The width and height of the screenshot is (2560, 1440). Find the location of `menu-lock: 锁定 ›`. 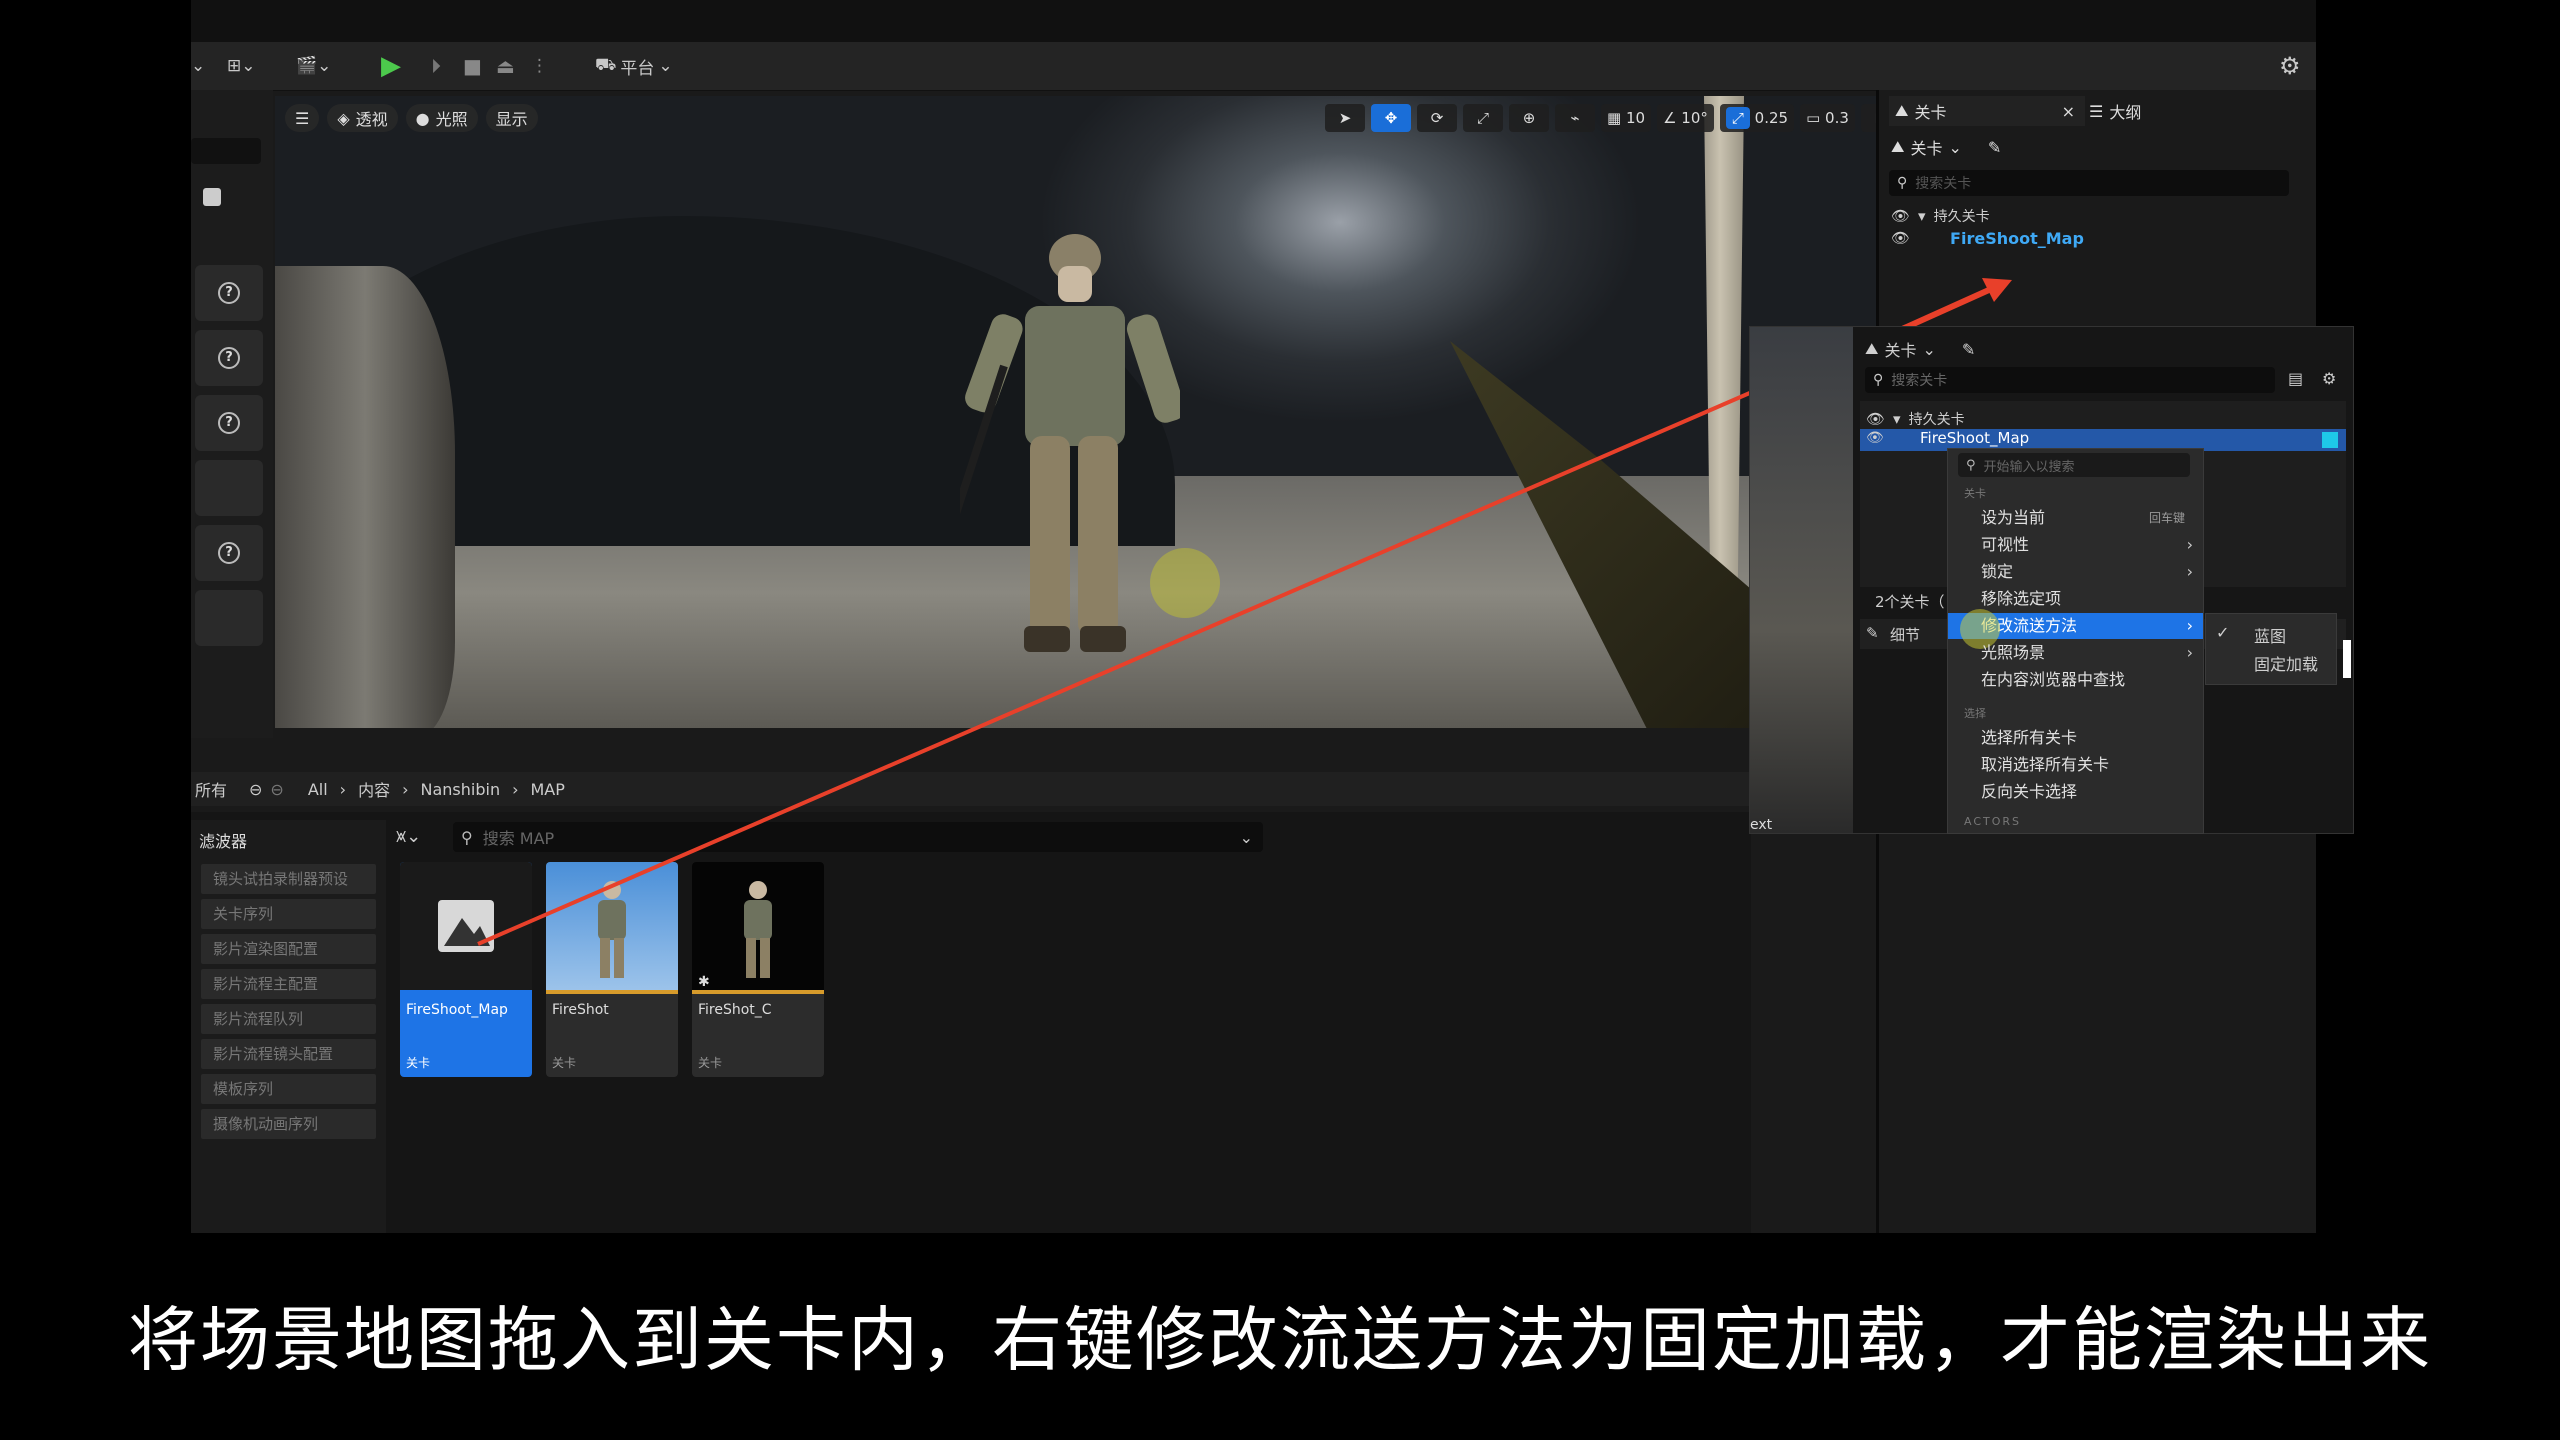

menu-lock: 锁定 › is located at coordinates (2075, 572).